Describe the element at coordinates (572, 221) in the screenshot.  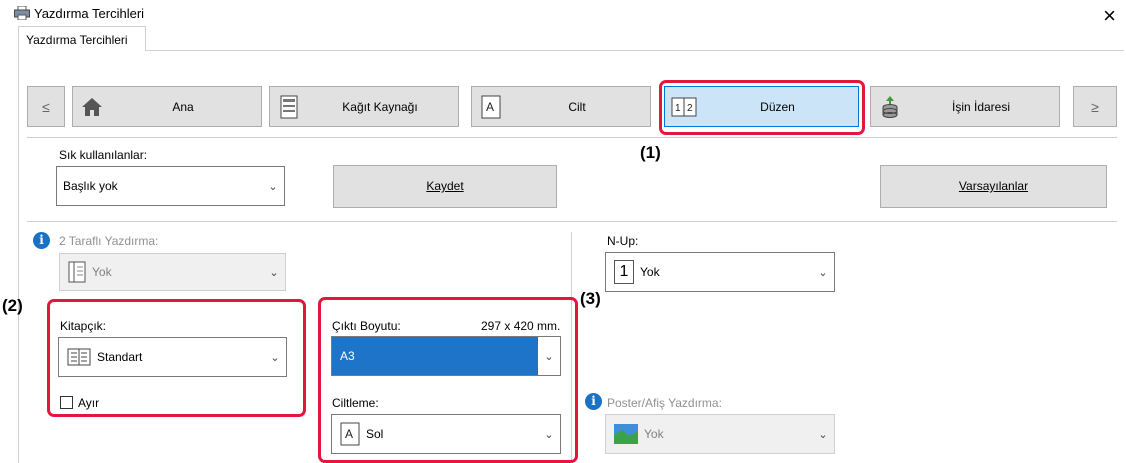
I see `favorites-separator` at that location.